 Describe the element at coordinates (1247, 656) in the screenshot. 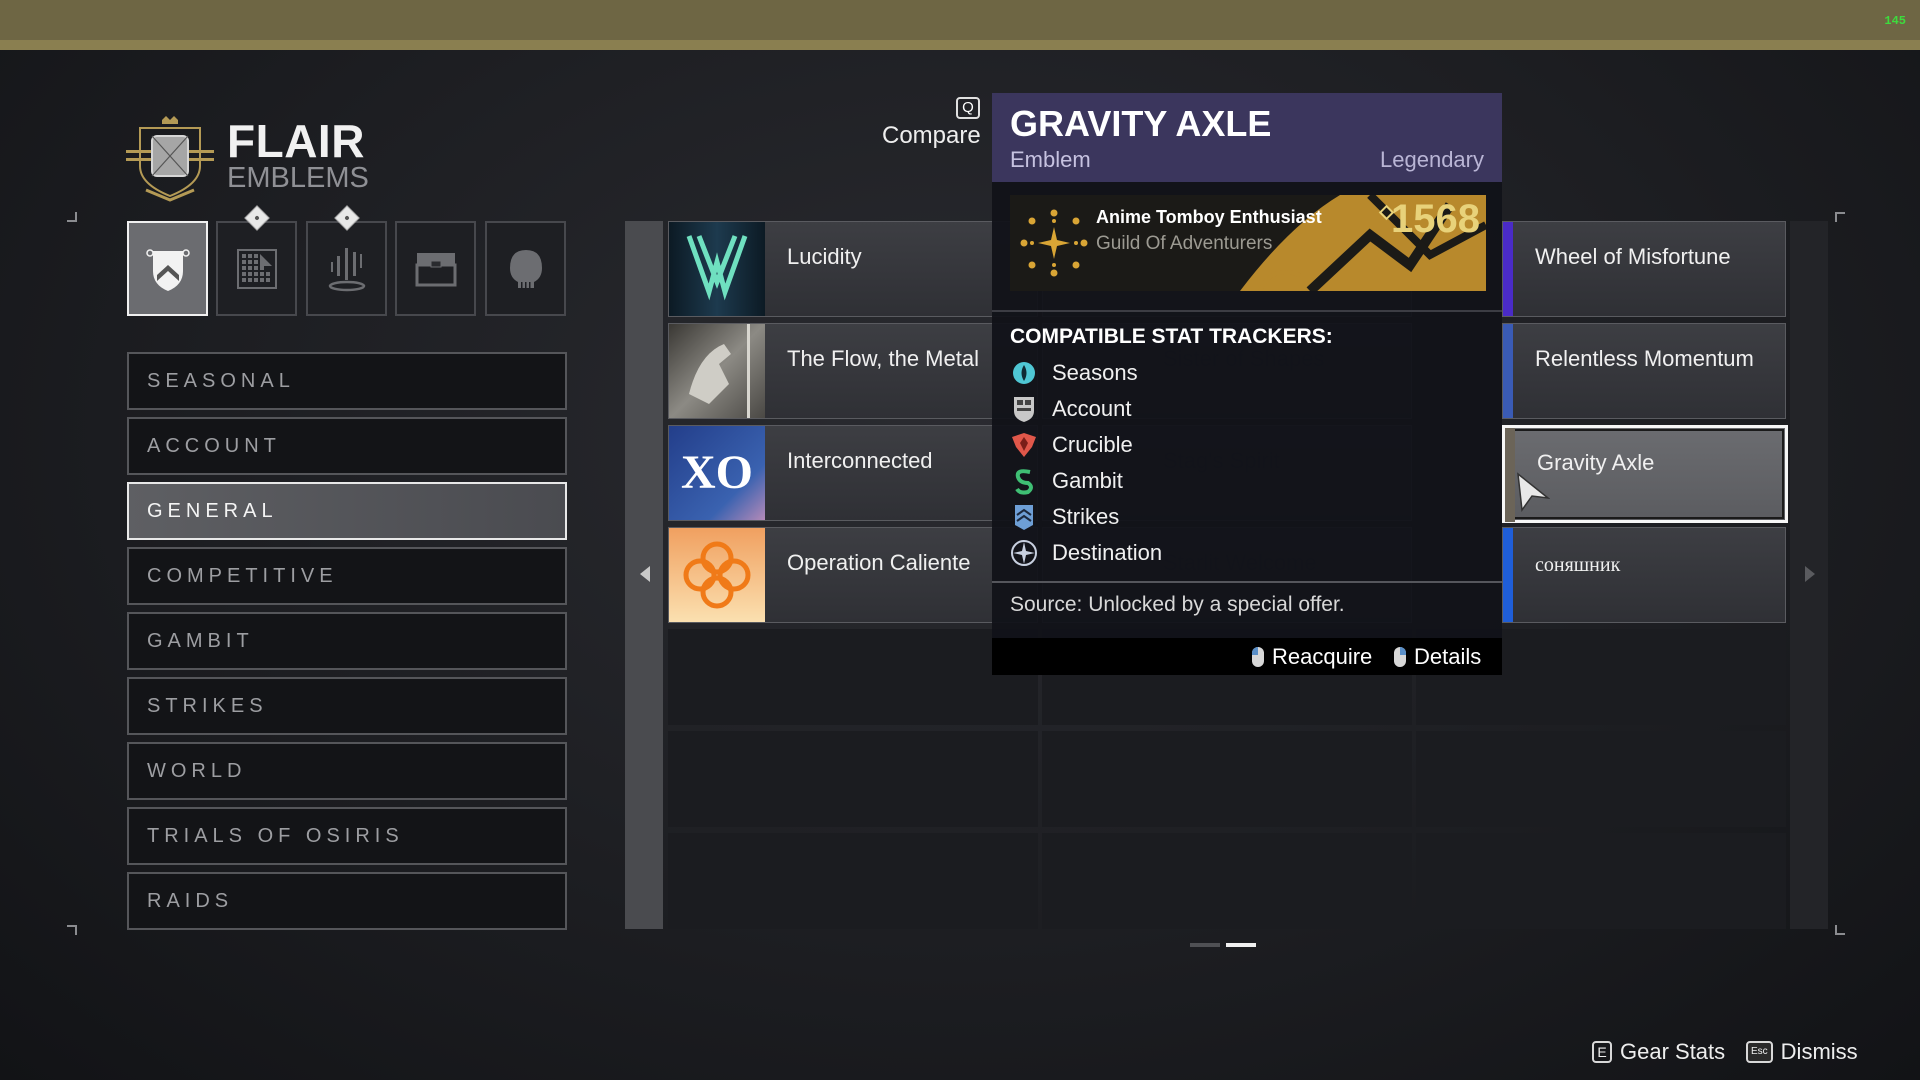

I see `tooltip-actions: Reacquire Details` at that location.